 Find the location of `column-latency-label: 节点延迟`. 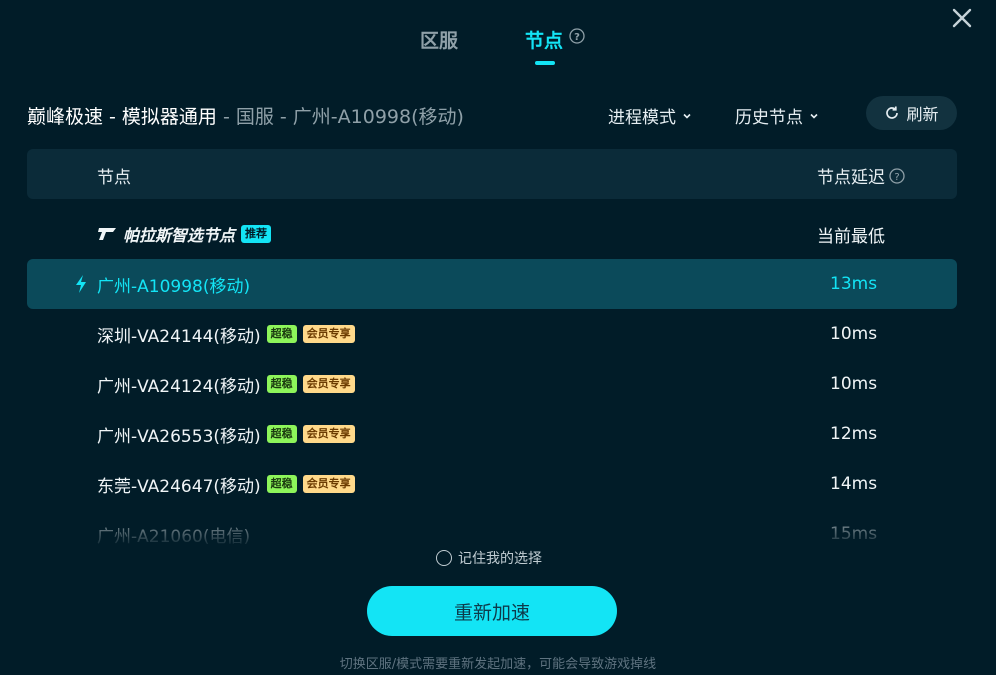

column-latency-label: 节点延迟 is located at coordinates (851, 178).